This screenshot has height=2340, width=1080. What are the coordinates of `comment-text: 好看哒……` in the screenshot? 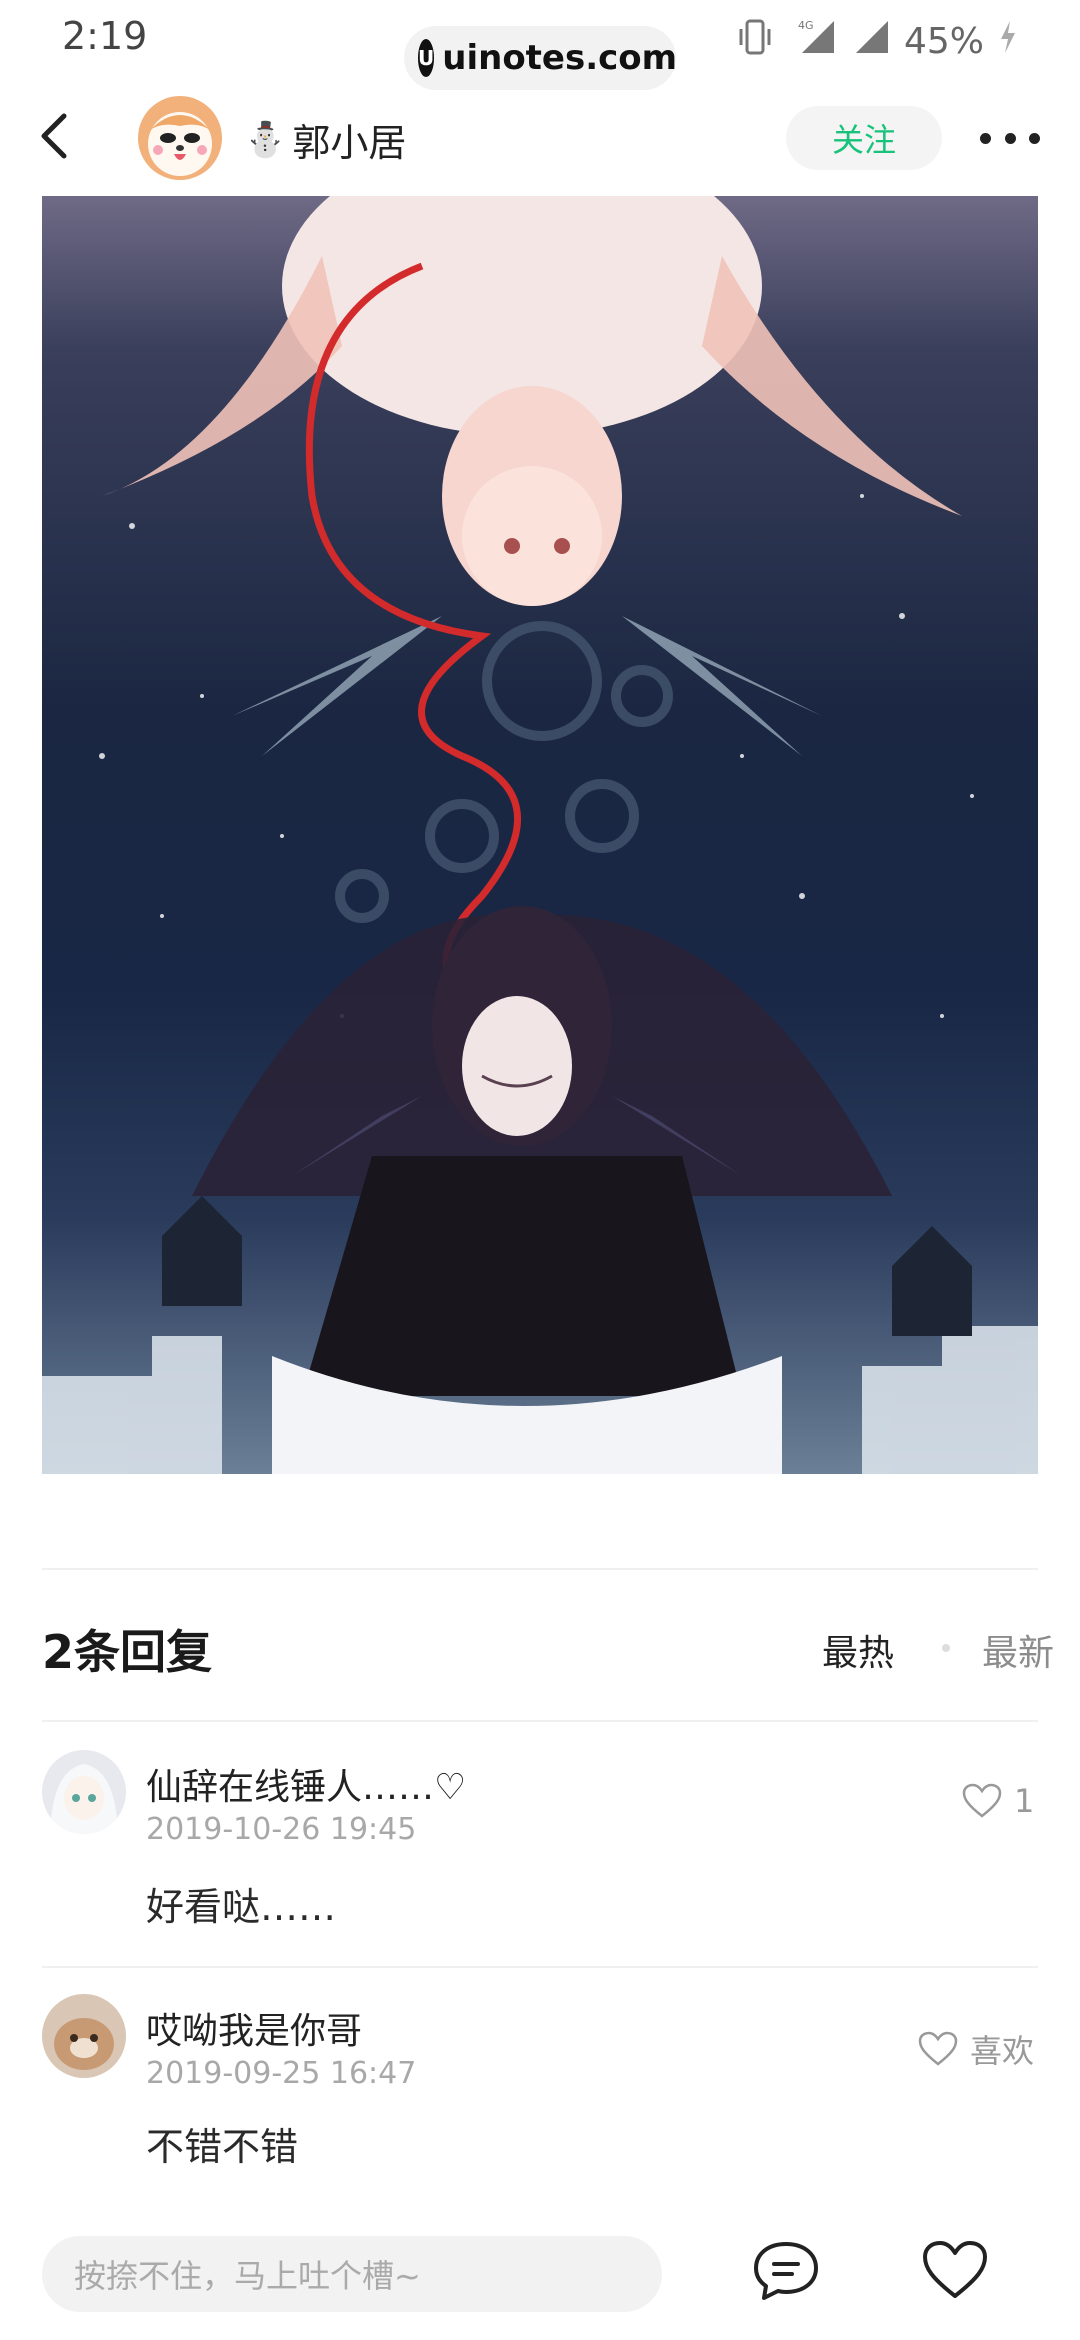 It's located at (241, 1907).